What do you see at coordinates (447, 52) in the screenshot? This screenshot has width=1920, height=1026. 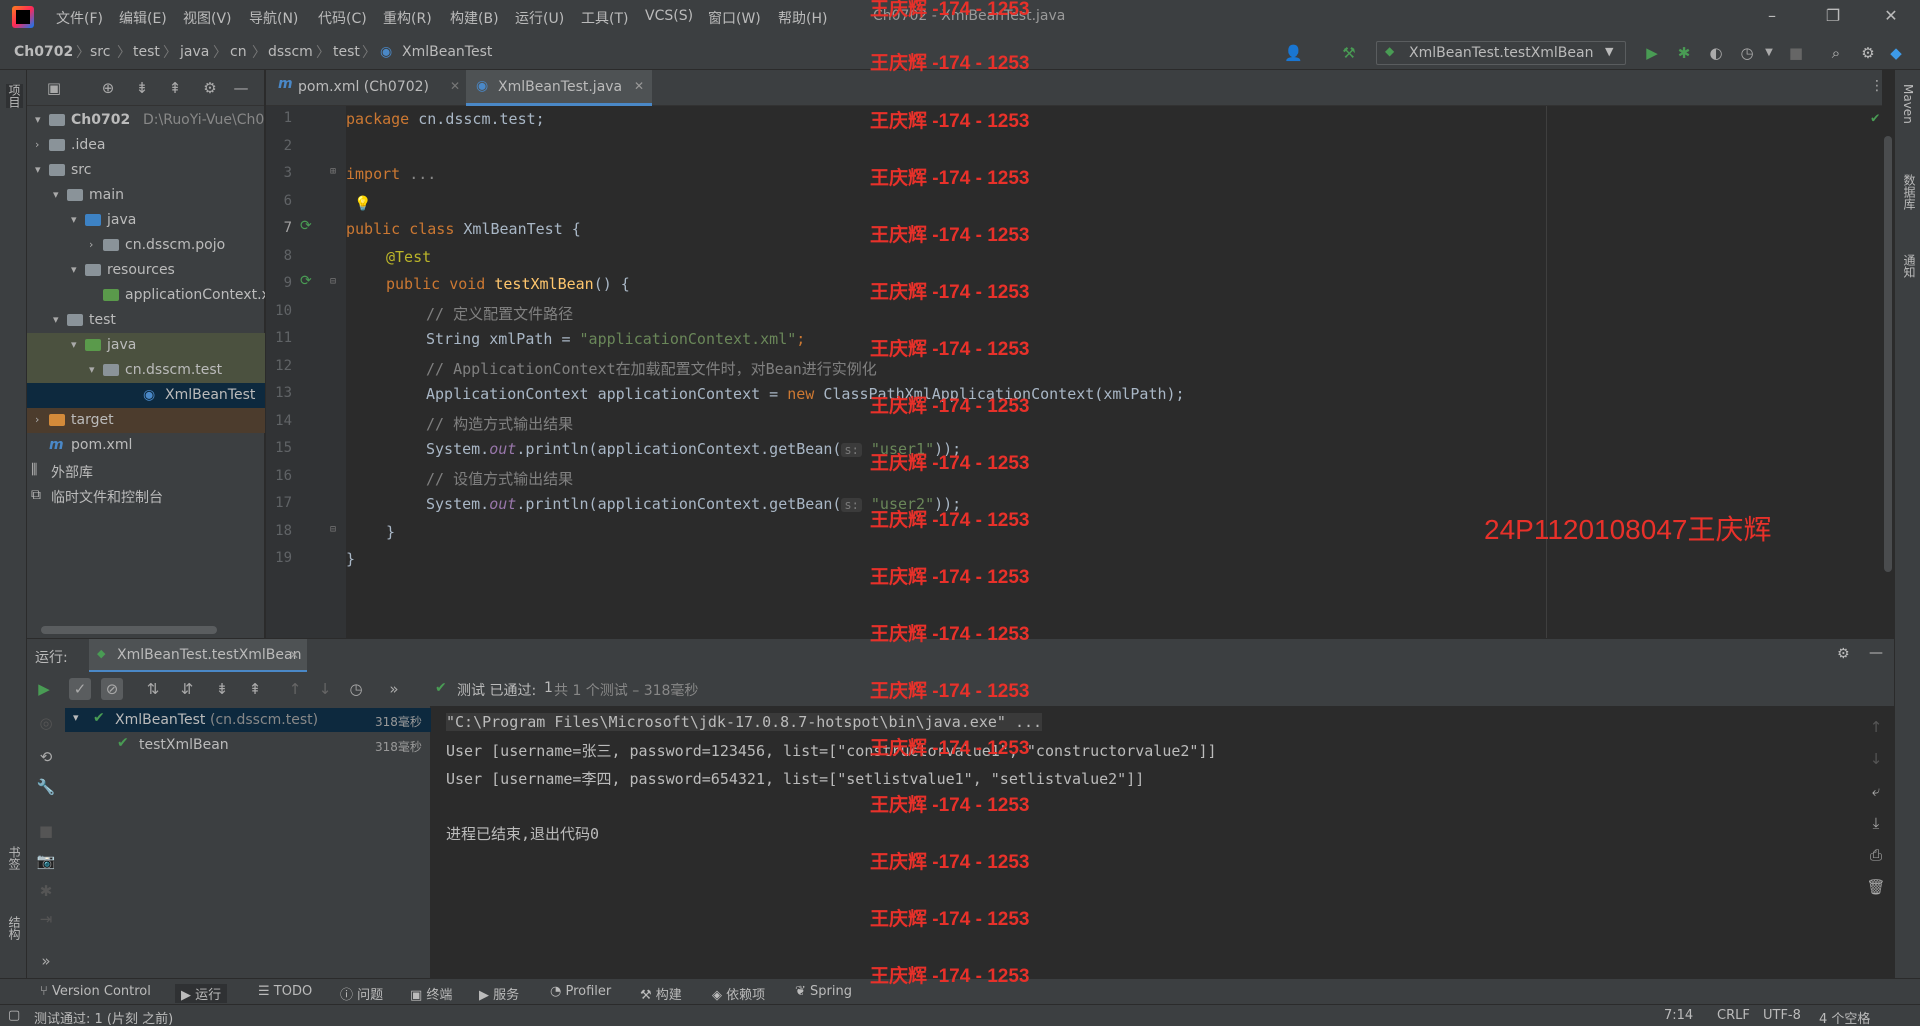 I see `breadcrumb-class: XmlBeanTest` at bounding box center [447, 52].